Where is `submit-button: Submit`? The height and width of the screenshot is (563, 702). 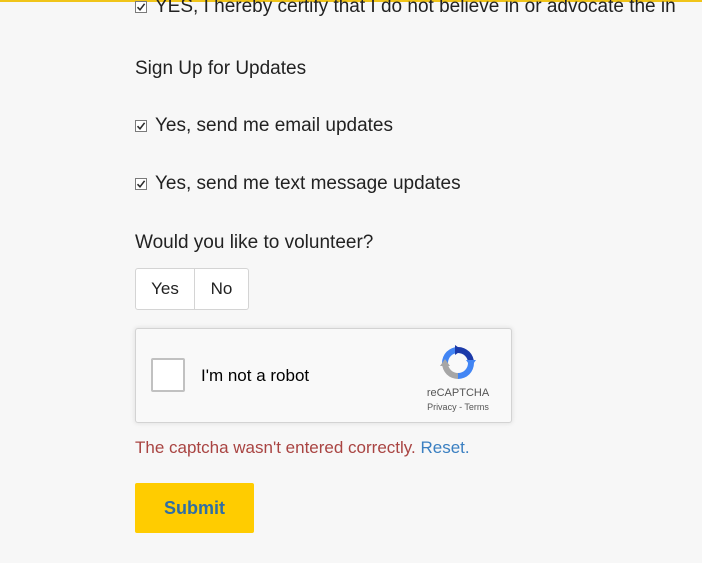 submit-button: Submit is located at coordinates (194, 508).